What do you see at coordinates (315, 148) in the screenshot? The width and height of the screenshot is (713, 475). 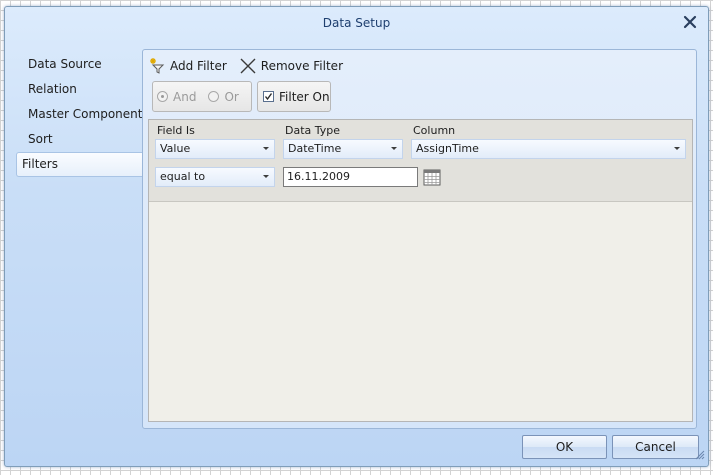 I see `data-type-value: DateTime` at bounding box center [315, 148].